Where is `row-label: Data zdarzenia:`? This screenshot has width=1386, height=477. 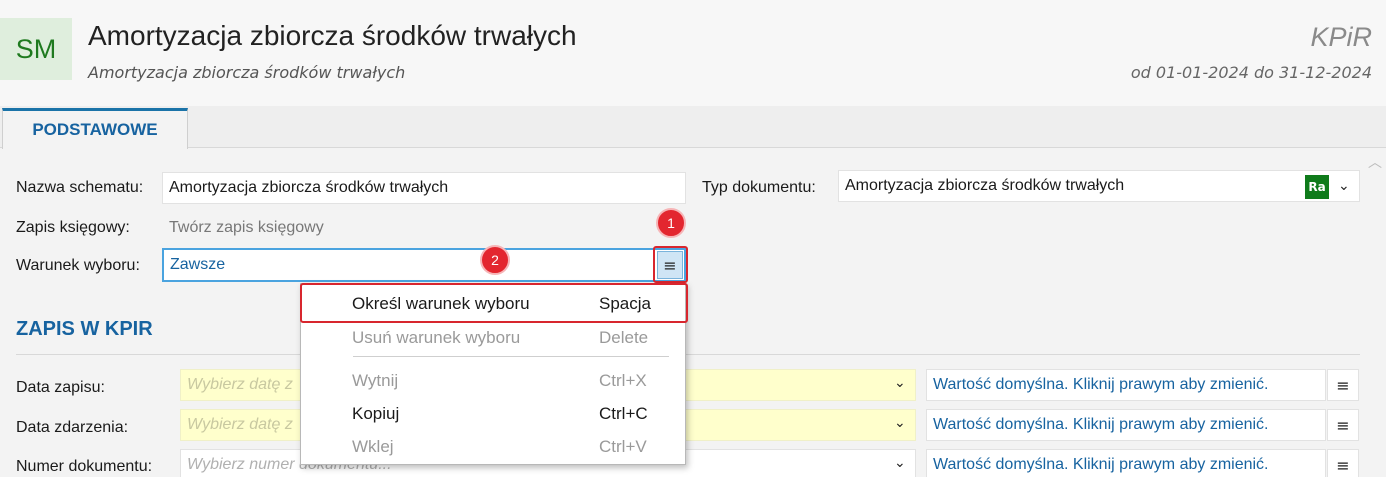 row-label: Data zdarzenia: is located at coordinates (72, 427).